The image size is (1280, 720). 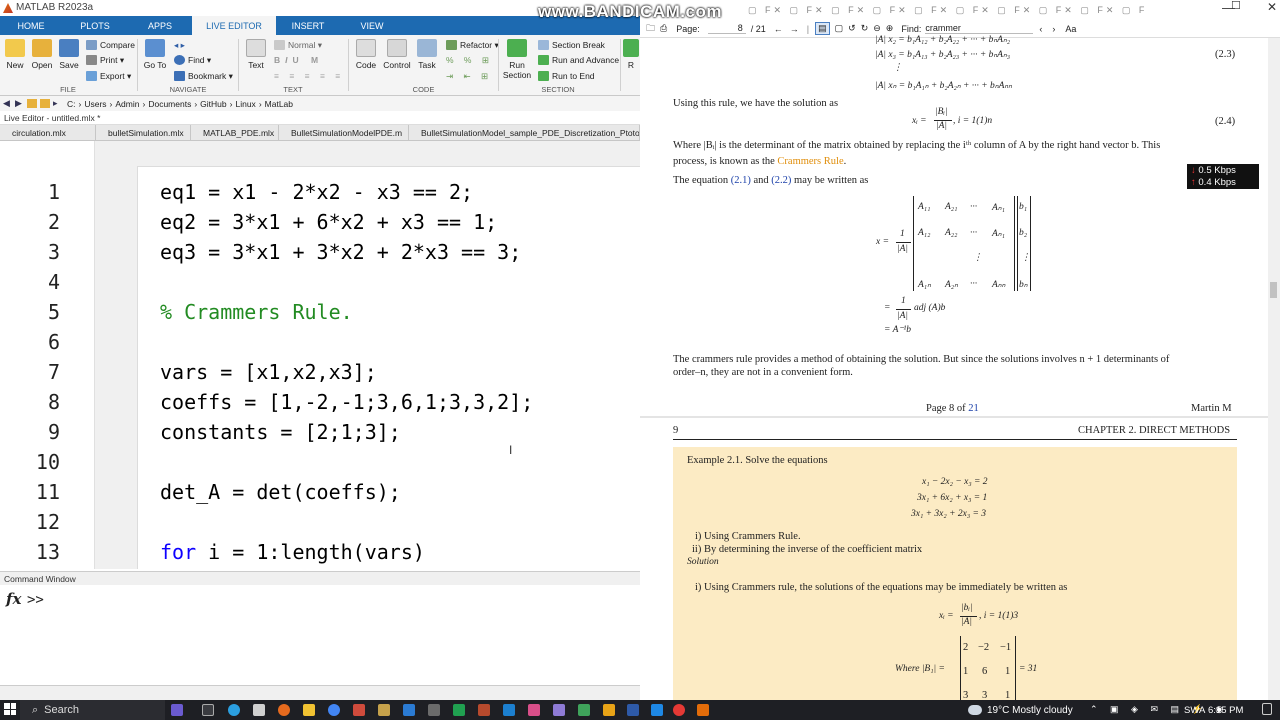 What do you see at coordinates (344, 132) in the screenshot?
I see `doc-tab-bullet-model-pde: BulletSimulationModelPDE.m` at bounding box center [344, 132].